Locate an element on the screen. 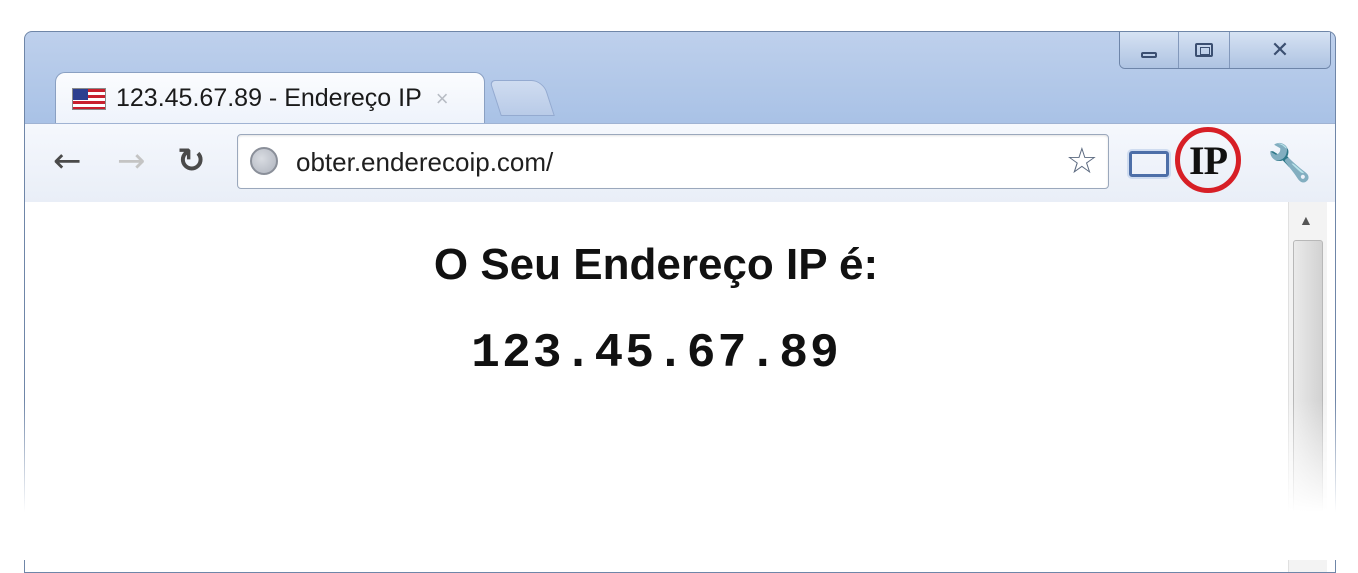  browser-tab: 123.45.67.89 - Endereço IP × is located at coordinates (270, 98).